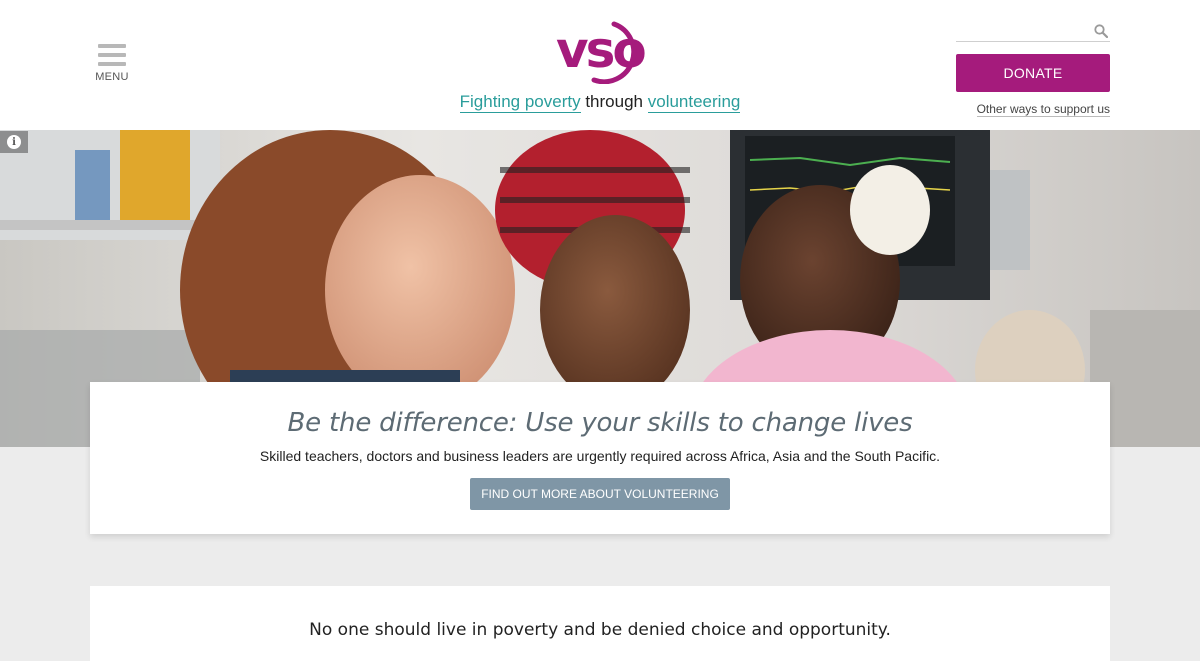 Image resolution: width=1200 pixels, height=661 pixels. What do you see at coordinates (520, 102) in the screenshot?
I see `tagline-part1: Fighting poverty` at bounding box center [520, 102].